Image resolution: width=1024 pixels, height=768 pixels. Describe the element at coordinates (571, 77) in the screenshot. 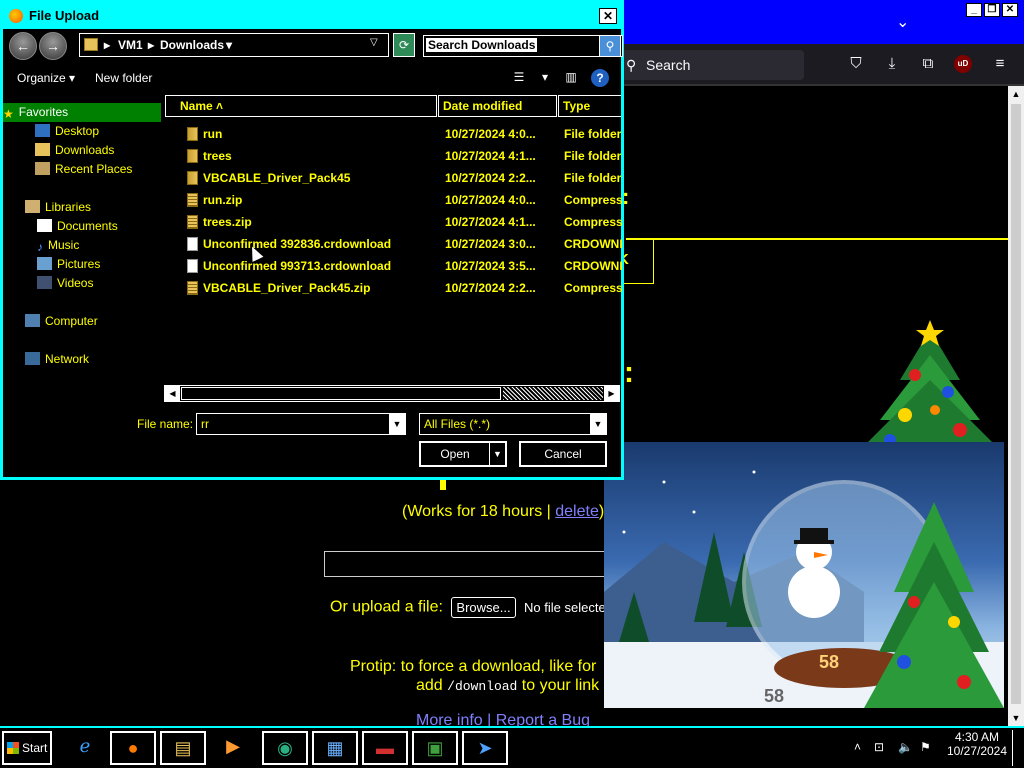

I see `preview-pane-icon: ▥` at that location.